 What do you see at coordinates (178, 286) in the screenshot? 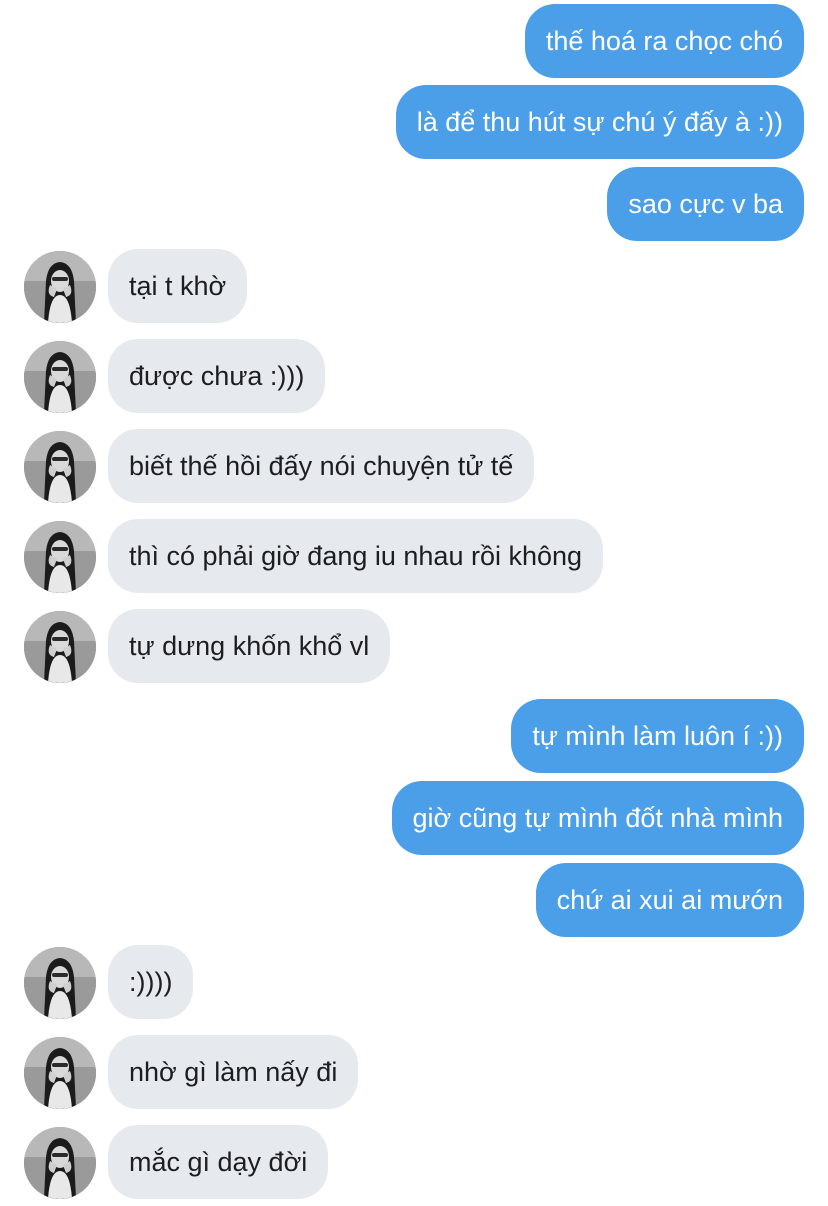
I see `message-bubble-received: tại t khờ` at bounding box center [178, 286].